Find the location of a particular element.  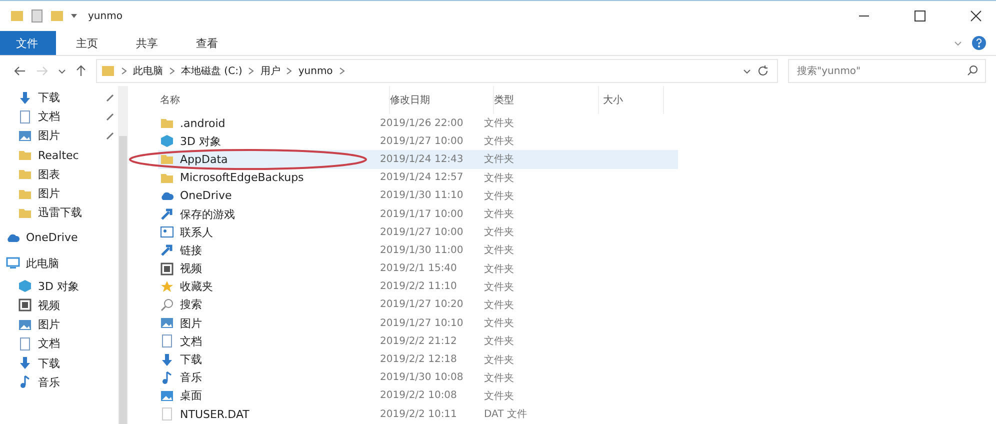

ribbon-tab: 共享 is located at coordinates (147, 43).